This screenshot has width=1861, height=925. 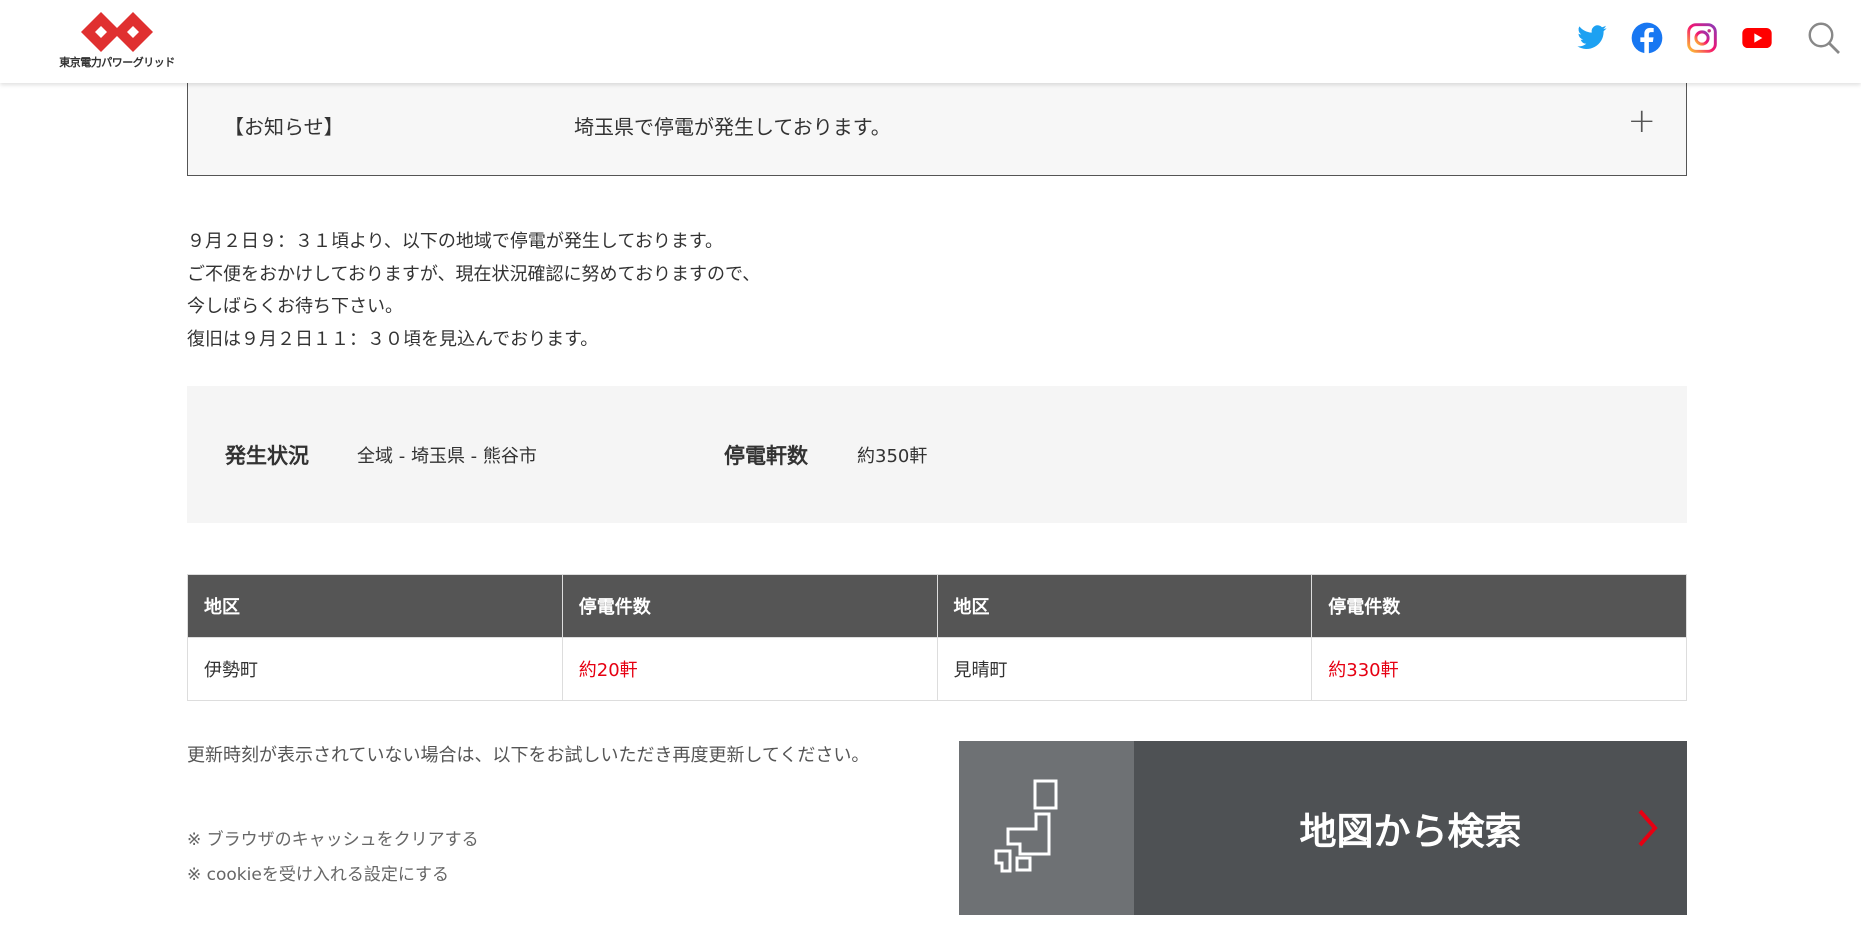 What do you see at coordinates (528, 755) in the screenshot?
I see `refresh-help-text: 更新時刻が表示されていない場合は、以下をお試しいただき再度更新してください。` at bounding box center [528, 755].